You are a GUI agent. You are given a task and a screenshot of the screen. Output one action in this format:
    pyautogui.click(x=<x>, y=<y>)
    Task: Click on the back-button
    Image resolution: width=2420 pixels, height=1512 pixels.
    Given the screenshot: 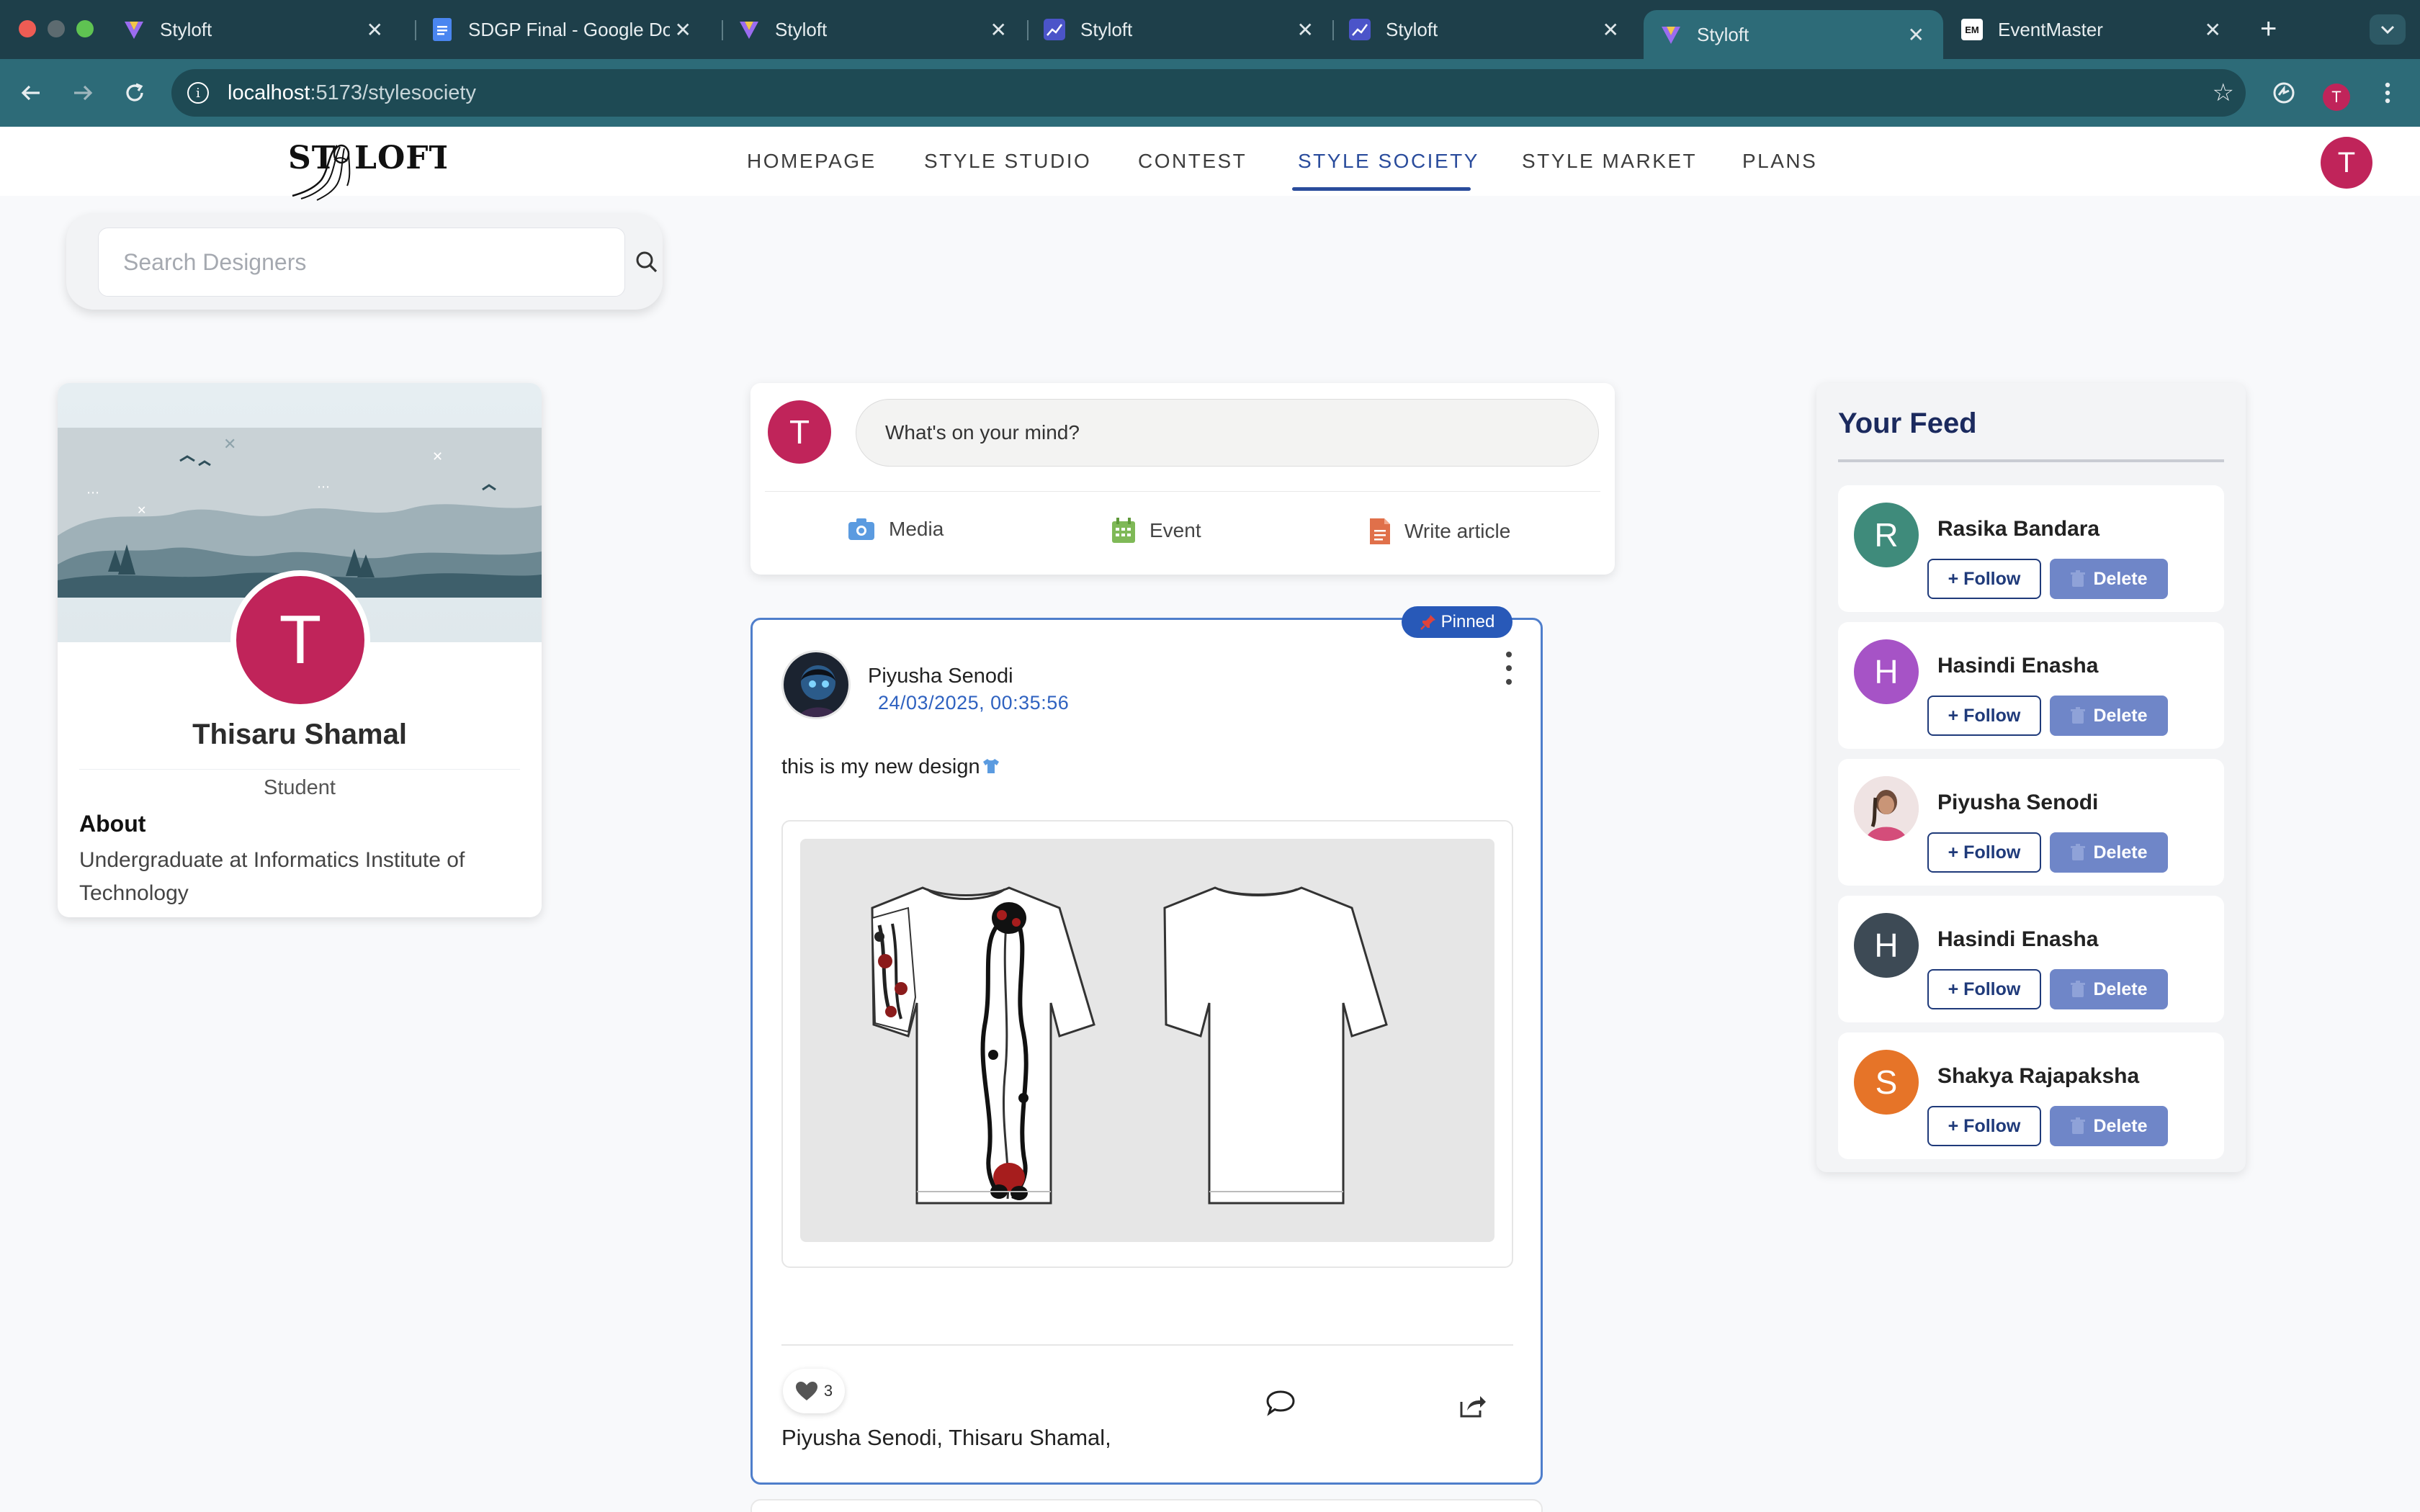 What is the action you would take?
    pyautogui.click(x=31, y=93)
    